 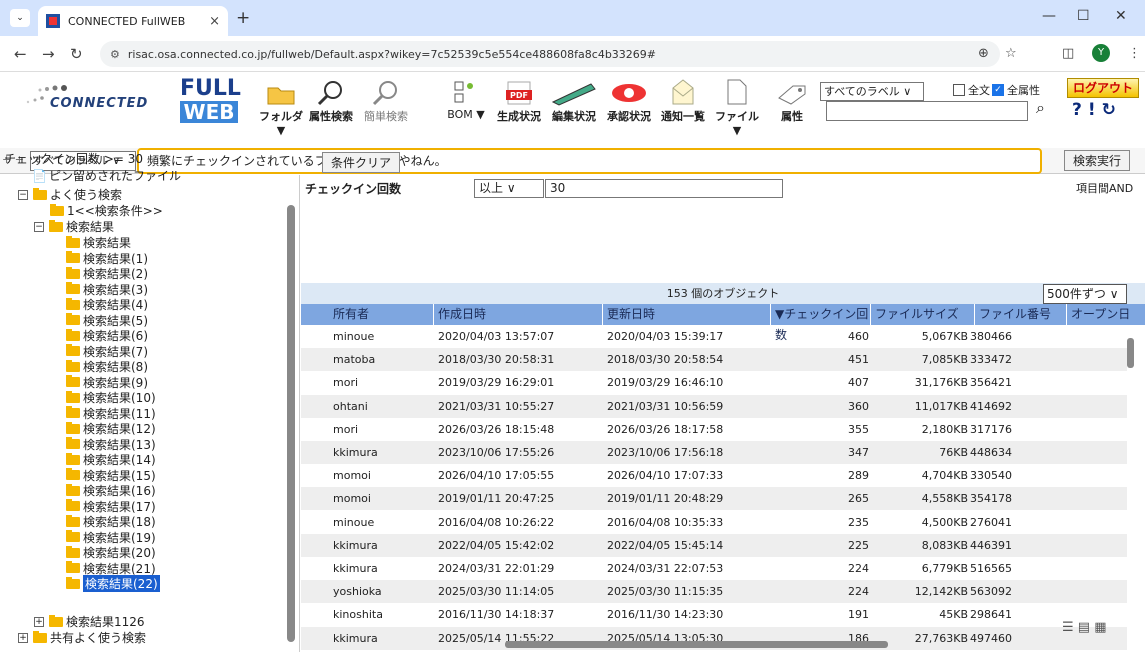 I want to click on per-page-select: 500件ずつ ∨, so click(x=1085, y=294).